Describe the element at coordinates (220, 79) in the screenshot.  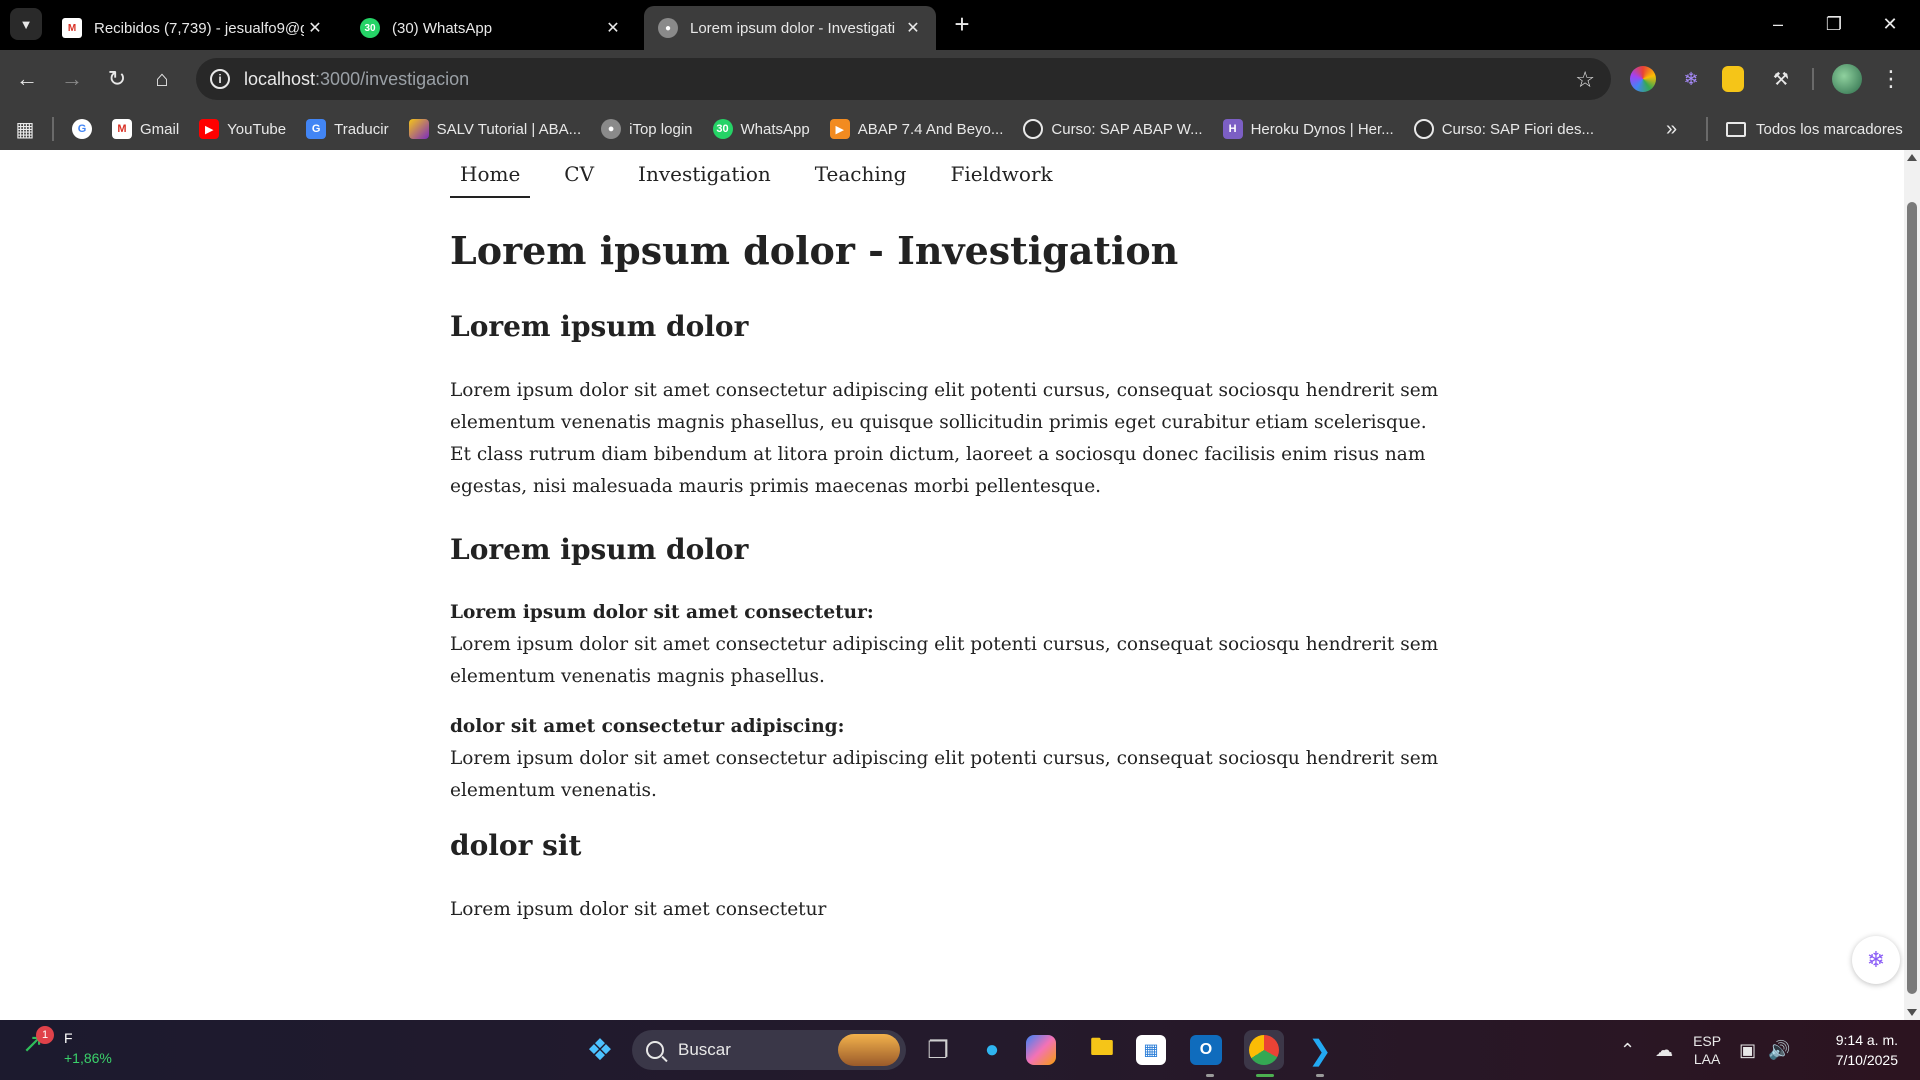
I see `info-icon: i` at that location.